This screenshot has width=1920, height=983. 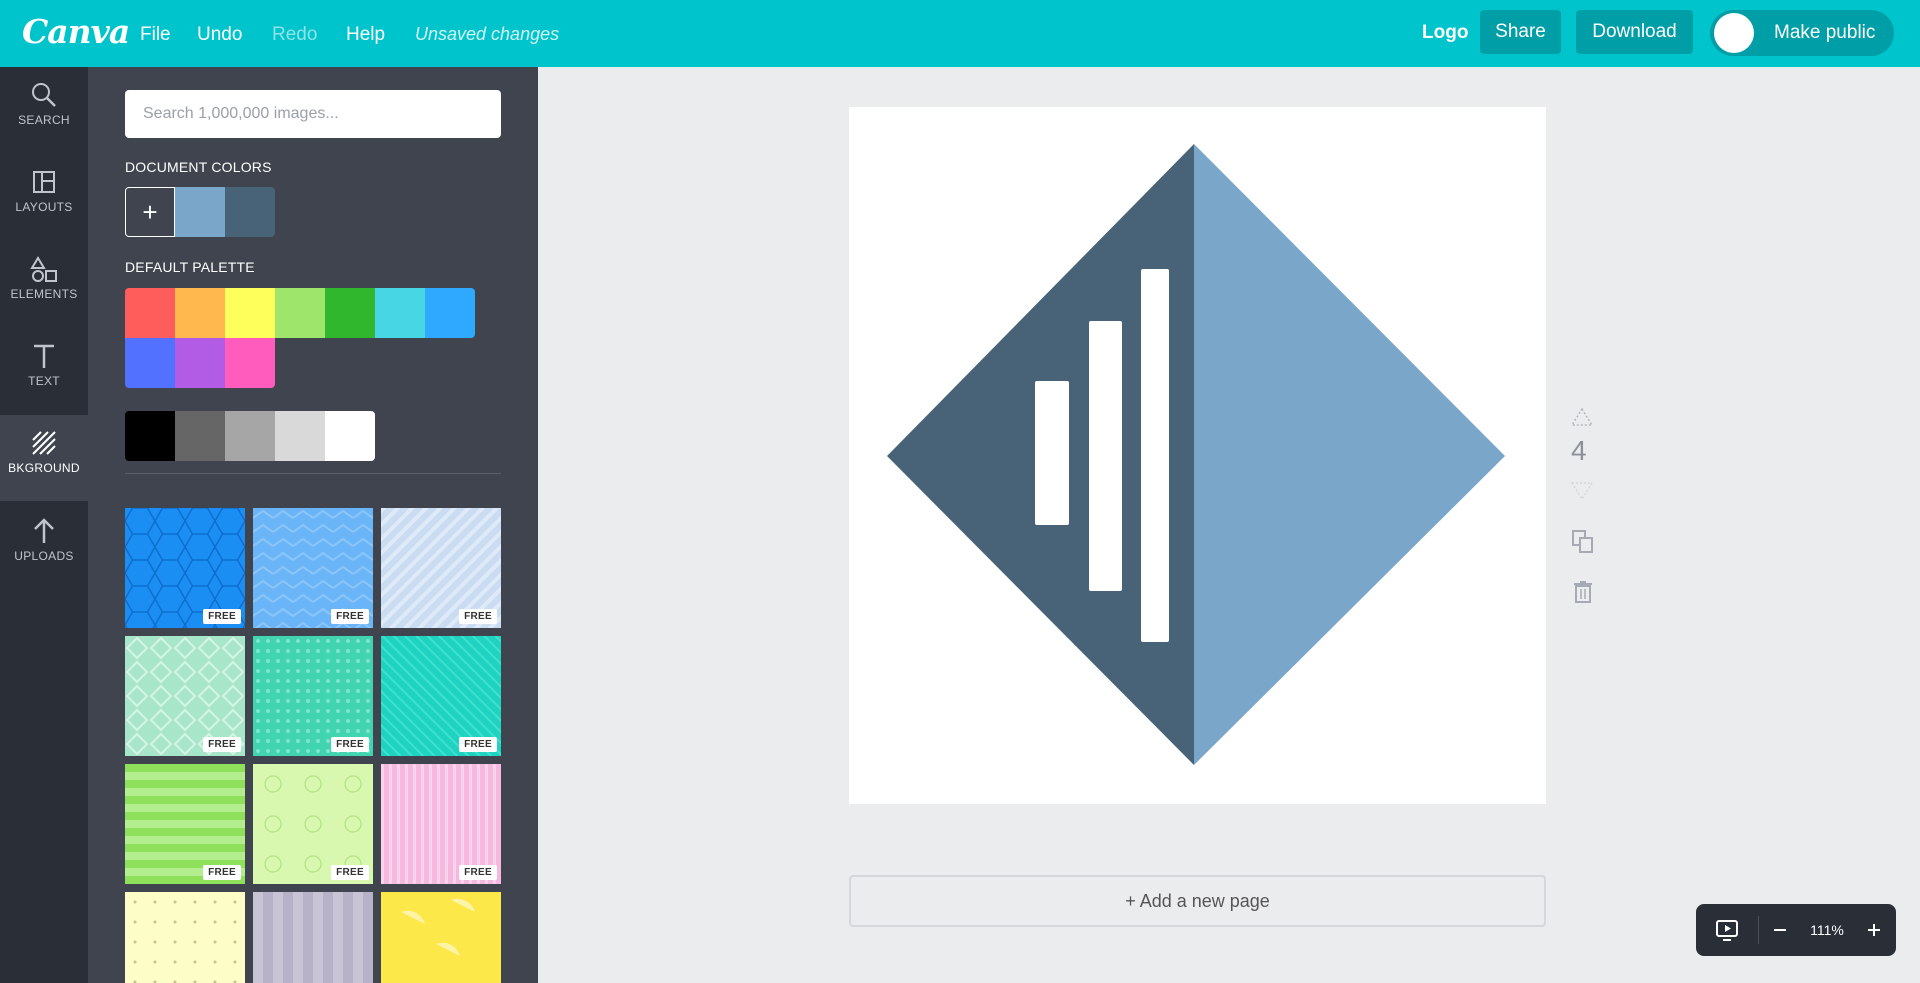 I want to click on palette-swatch-orange, so click(x=200, y=313).